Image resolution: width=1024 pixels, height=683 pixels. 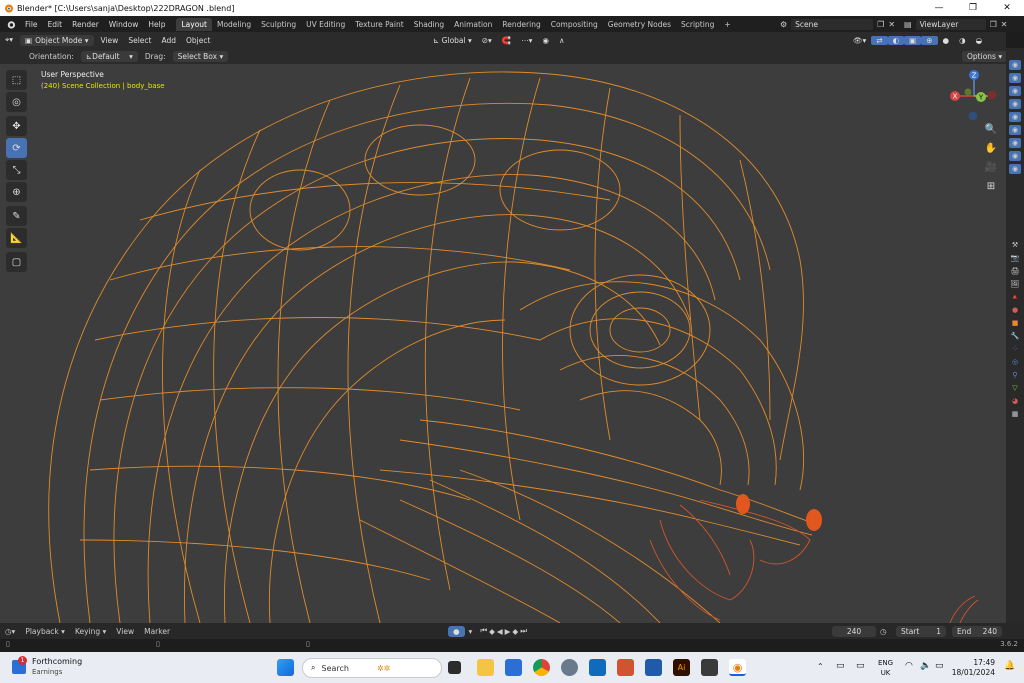 What do you see at coordinates (110, 40) in the screenshot?
I see `menu-view: View` at bounding box center [110, 40].